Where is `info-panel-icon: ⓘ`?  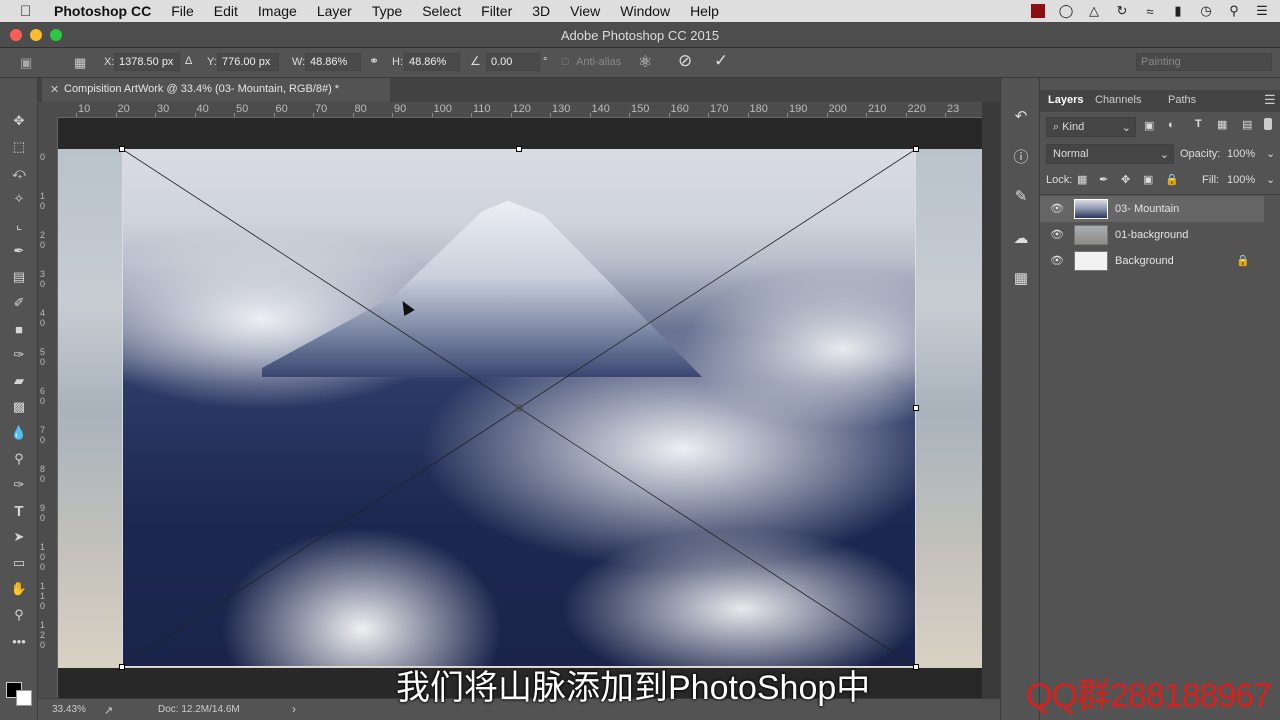 info-panel-icon: ⓘ is located at coordinates (1021, 156).